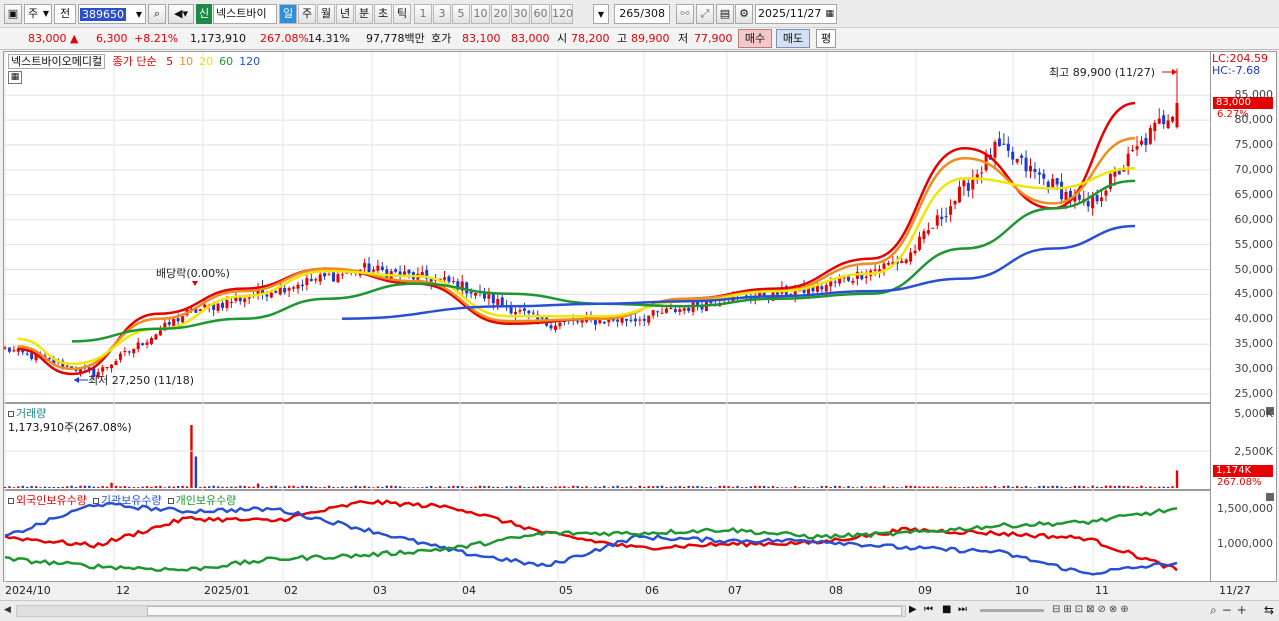 This screenshot has width=1279, height=621. Describe the element at coordinates (1269, 610) in the screenshot. I see `zoom-fit-icon: ⇆` at that location.